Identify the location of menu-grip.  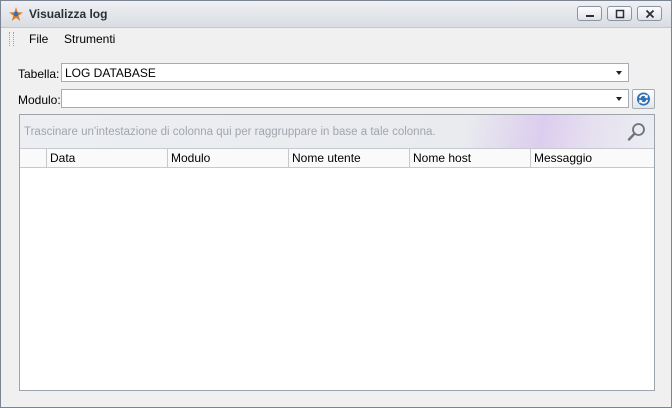
(11, 39).